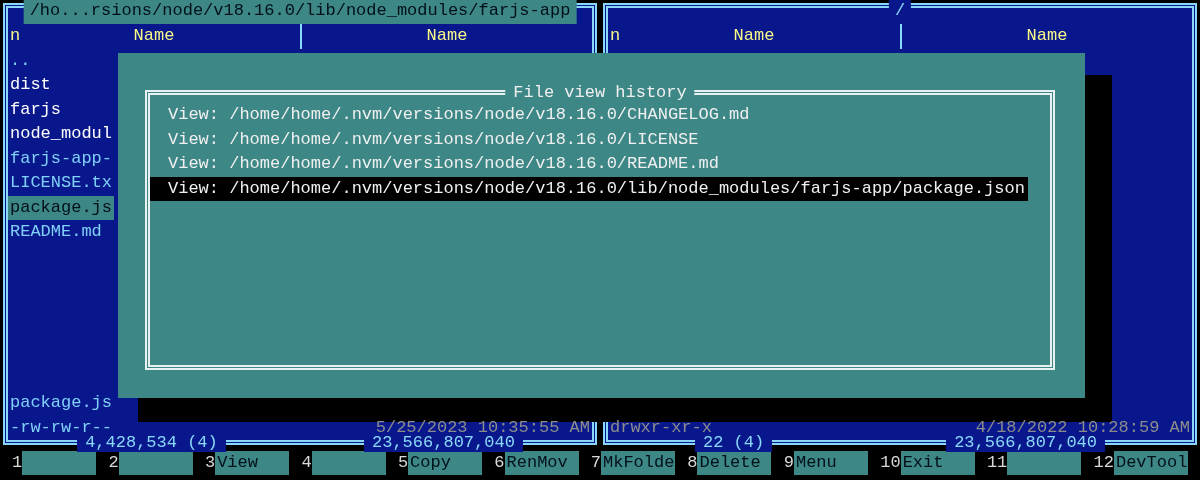 The height and width of the screenshot is (480, 1200). Describe the element at coordinates (788, 462) in the screenshot. I see `function-key-number: 9` at that location.